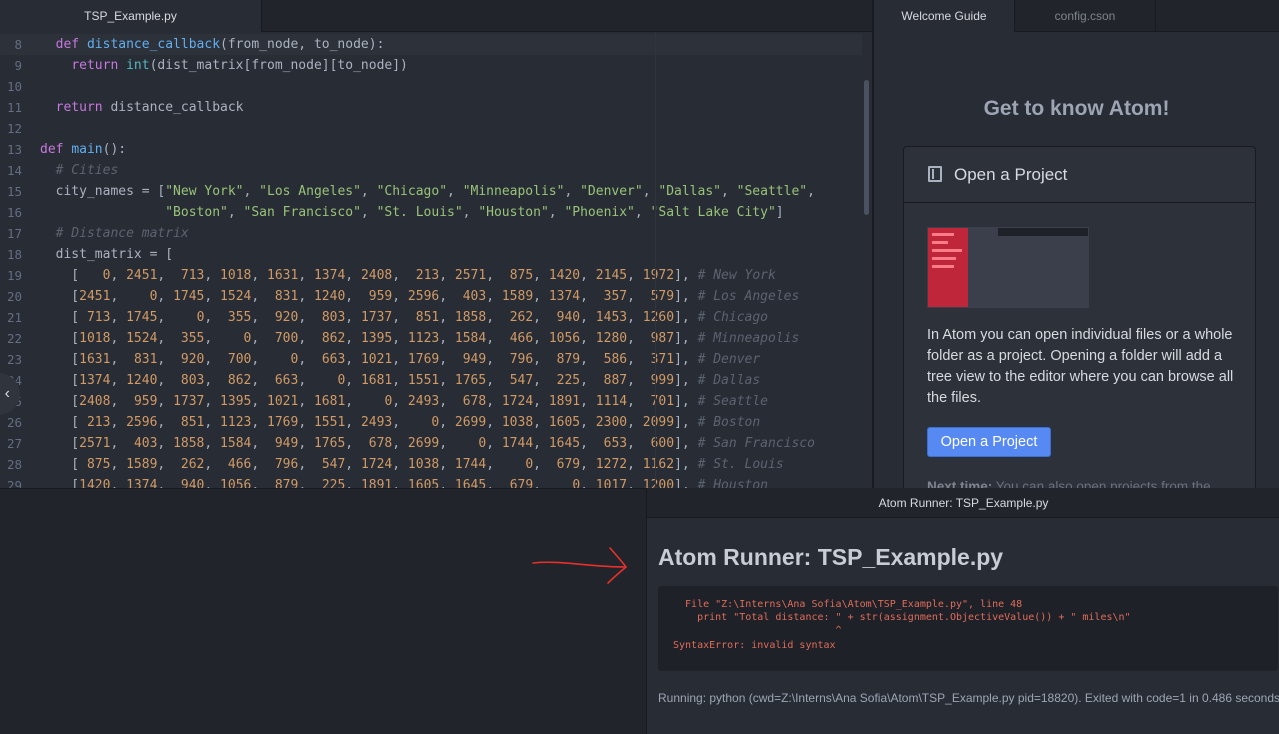 Image resolution: width=1279 pixels, height=734 pixels. I want to click on welcome-tab-bar: Welcome Guide config.cson, so click(1076, 16).